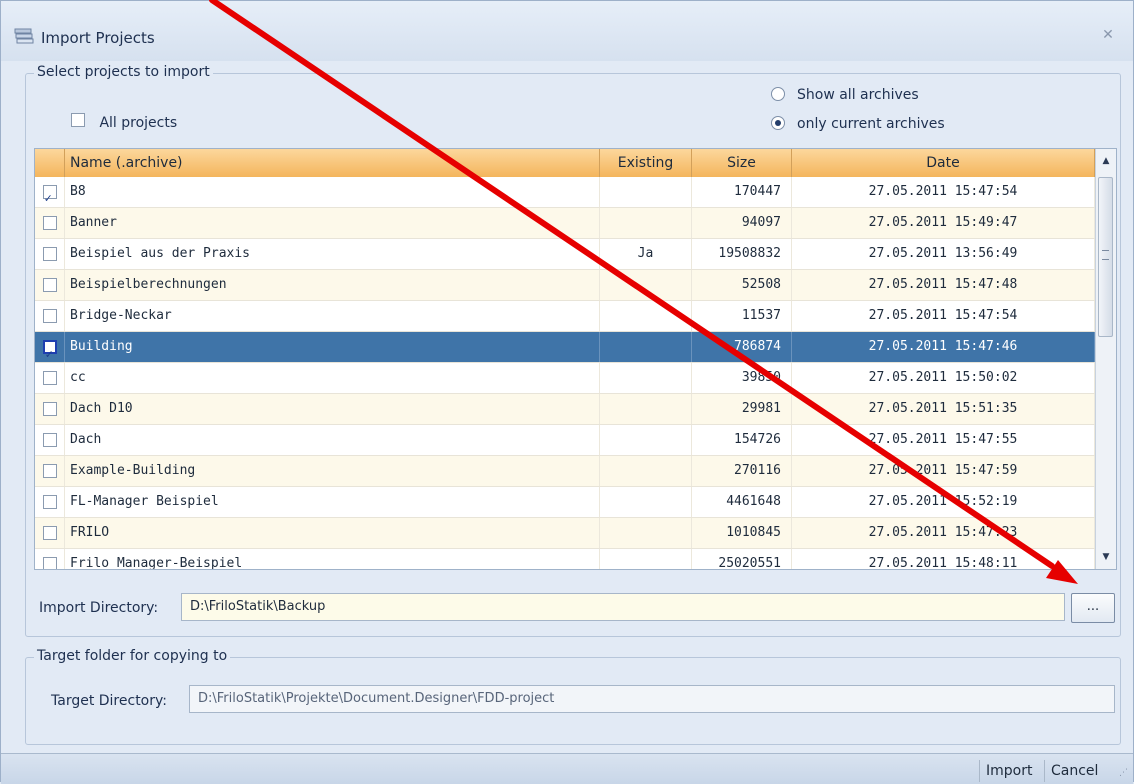  What do you see at coordinates (1106, 557) in the screenshot?
I see `scroll-down-icon: ▼` at bounding box center [1106, 557].